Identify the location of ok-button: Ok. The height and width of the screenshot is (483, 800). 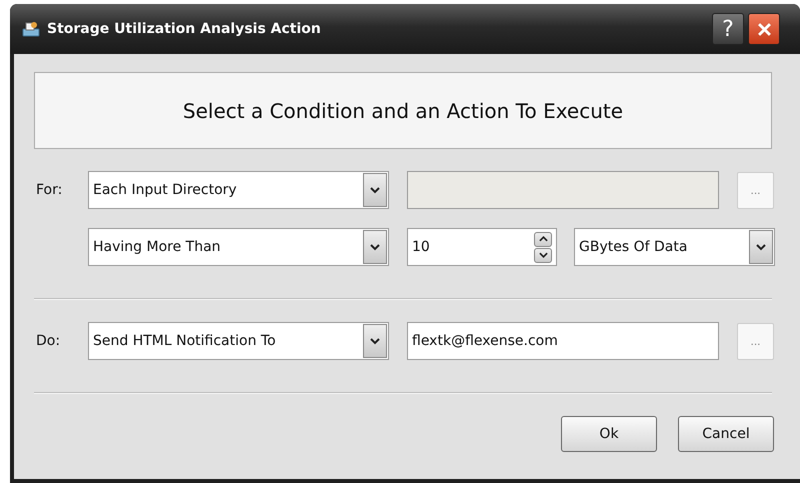
(609, 434).